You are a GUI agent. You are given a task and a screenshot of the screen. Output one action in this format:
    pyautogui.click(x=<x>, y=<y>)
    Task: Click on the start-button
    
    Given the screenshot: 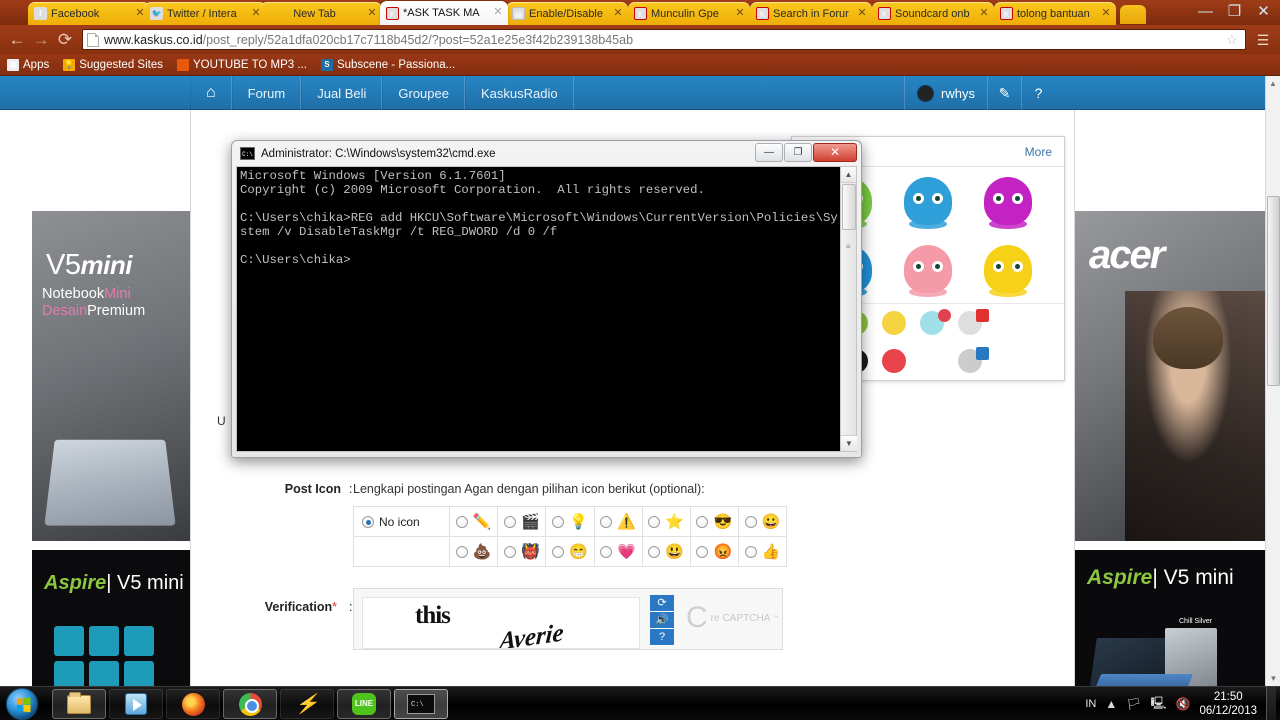 What is the action you would take?
    pyautogui.click(x=22, y=704)
    